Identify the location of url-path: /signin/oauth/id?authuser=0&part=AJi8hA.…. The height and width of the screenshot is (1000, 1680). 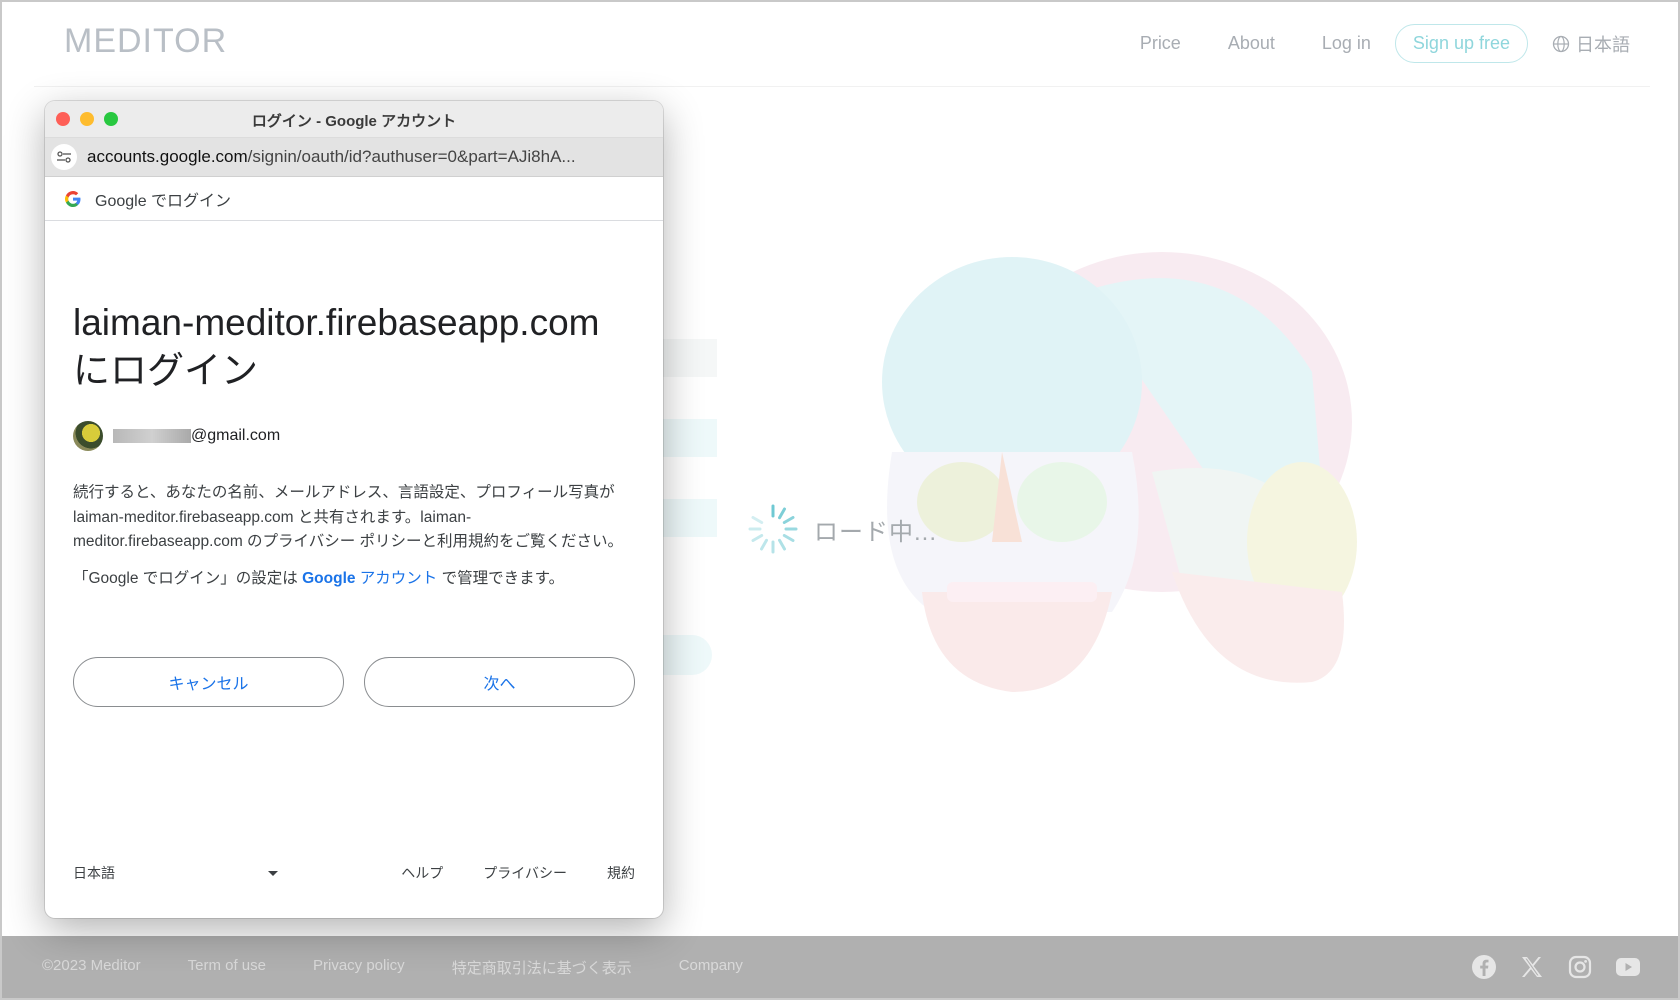
(411, 156).